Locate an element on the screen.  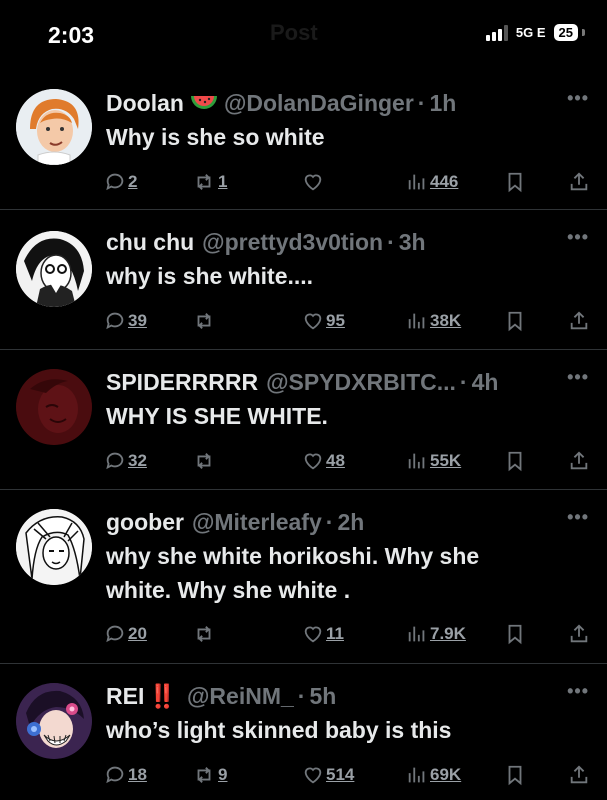
reply-count: 18 is located at coordinates (137, 774).